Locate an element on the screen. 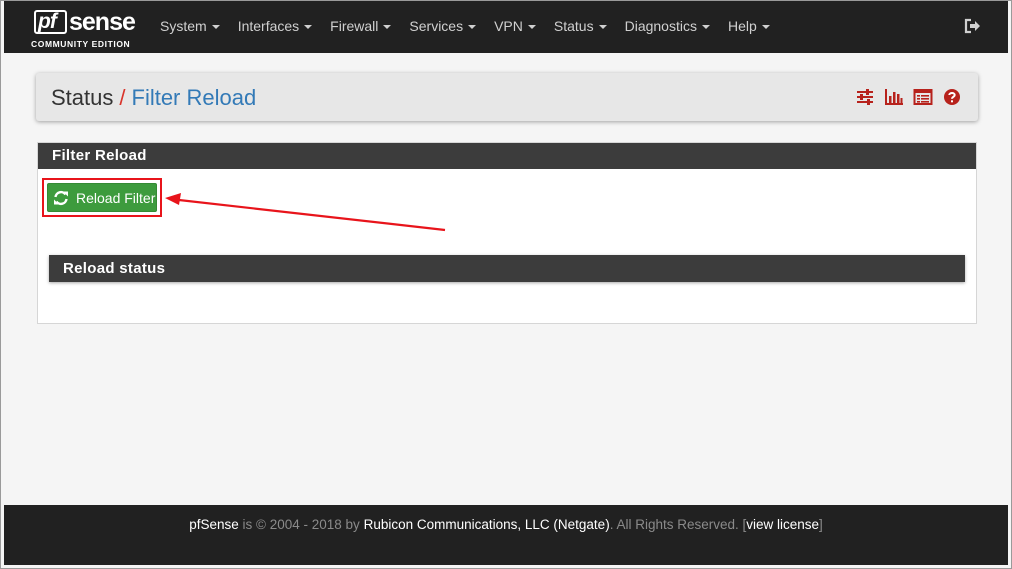  pfsense-logo: pf sense COMMUNITY EDITION is located at coordinates (86, 28).